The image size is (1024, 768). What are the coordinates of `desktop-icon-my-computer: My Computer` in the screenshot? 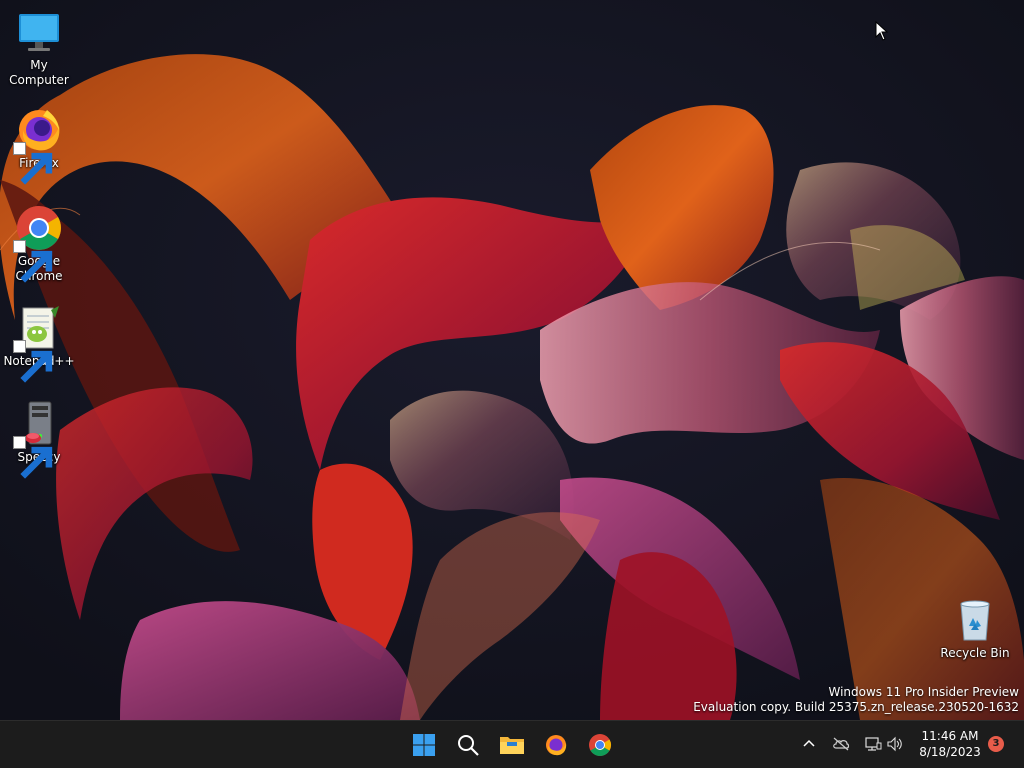 It's located at (39, 48).